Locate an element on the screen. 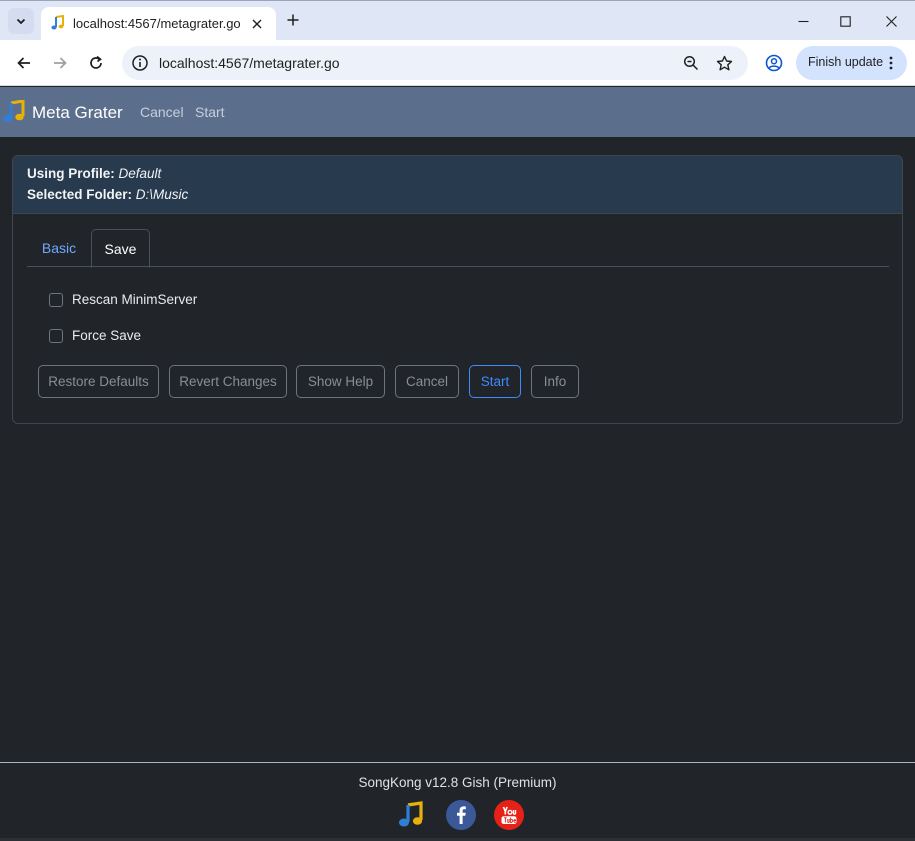 The height and width of the screenshot is (841, 915). app-navbar: Meta Grater Cancel Start is located at coordinates (457, 112).